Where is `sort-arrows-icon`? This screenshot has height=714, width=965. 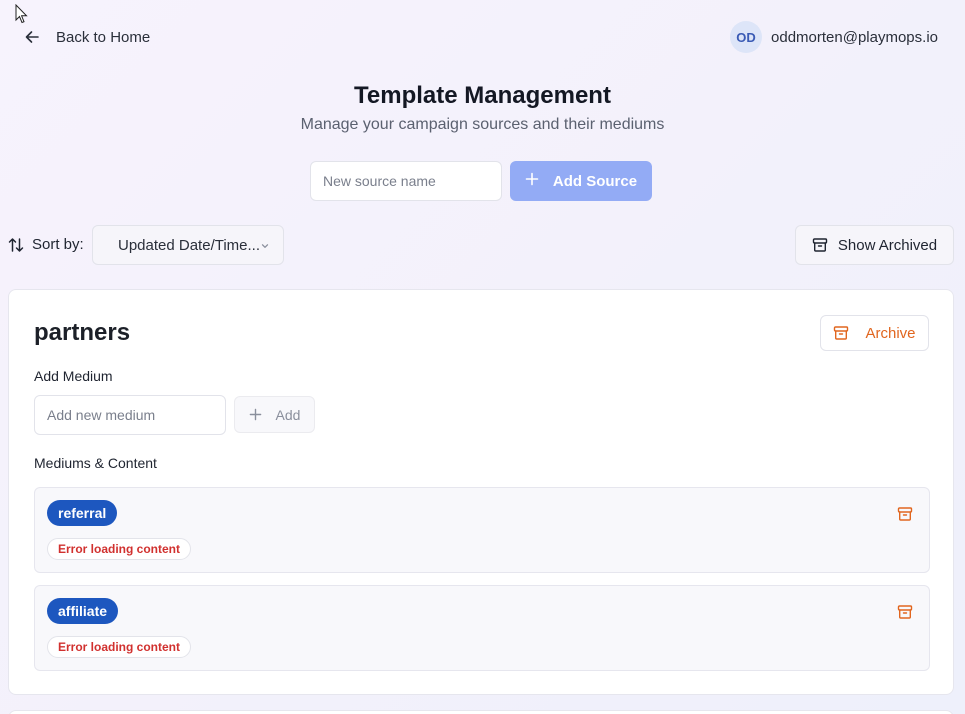
sort-arrows-icon is located at coordinates (16, 245).